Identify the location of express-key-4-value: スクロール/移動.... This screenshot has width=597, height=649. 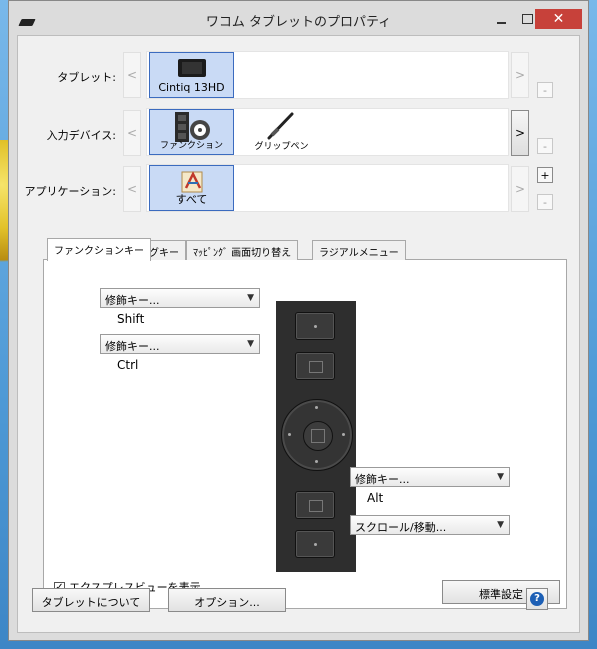
(401, 527).